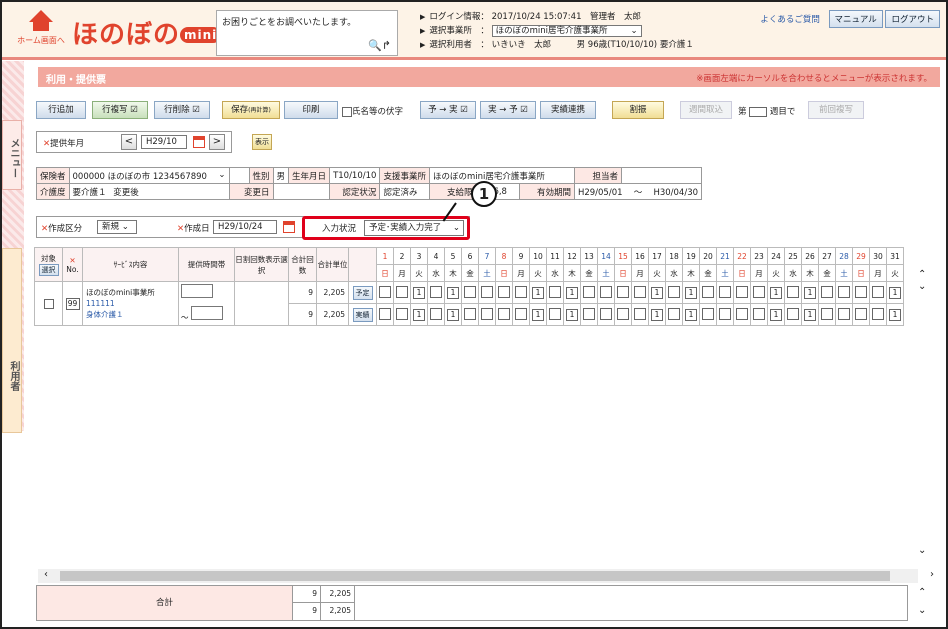 This screenshot has width=948, height=629. What do you see at coordinates (262, 142) in the screenshot?
I see `show-button: 表示` at bounding box center [262, 142].